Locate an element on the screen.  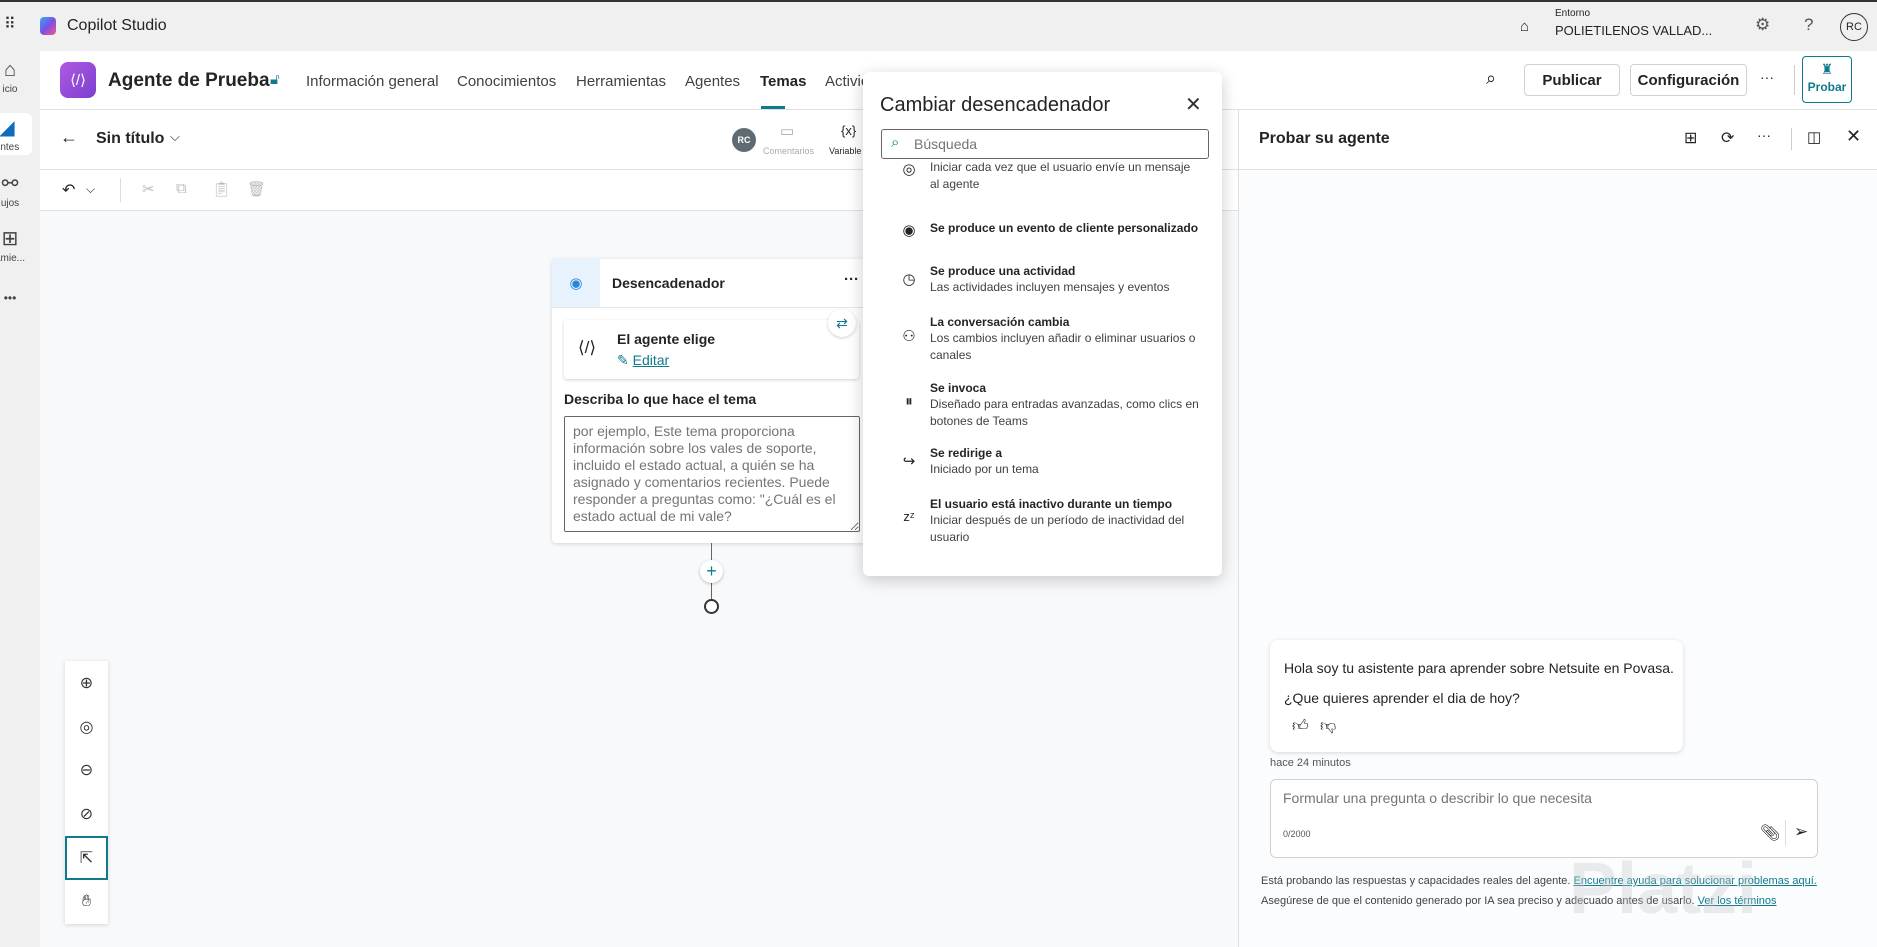
variables-icon: {x} is located at coordinates (848, 130).